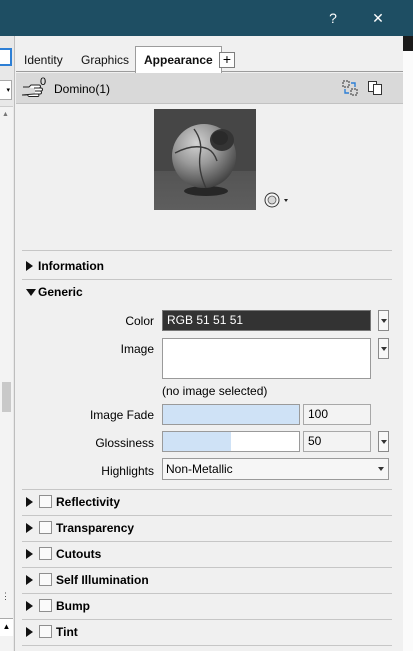 This screenshot has width=413, height=651. I want to click on image-dropdown-button, so click(383, 348).